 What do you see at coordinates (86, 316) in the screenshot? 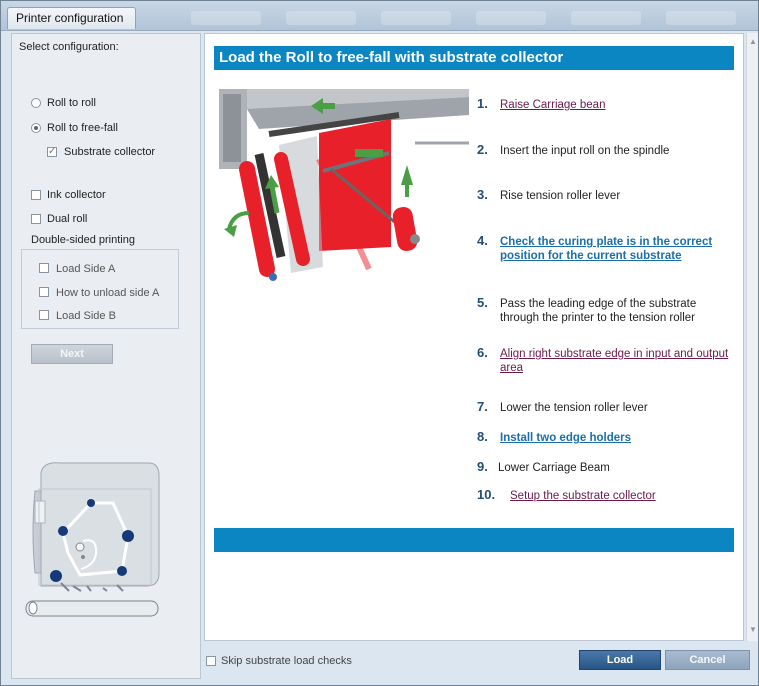
I see `load-side-b-label: Load Side B` at bounding box center [86, 316].